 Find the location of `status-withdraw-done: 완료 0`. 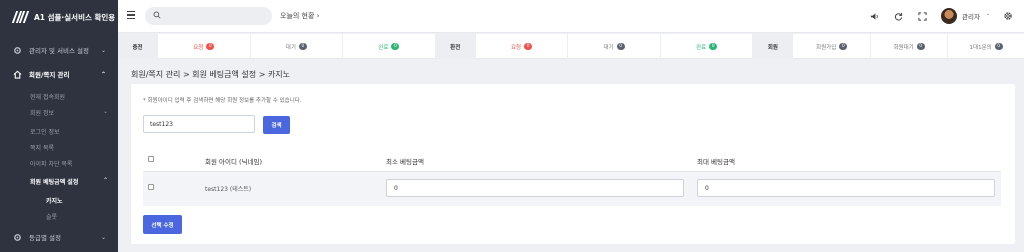

status-withdraw-done: 완료 0 is located at coordinates (707, 46).